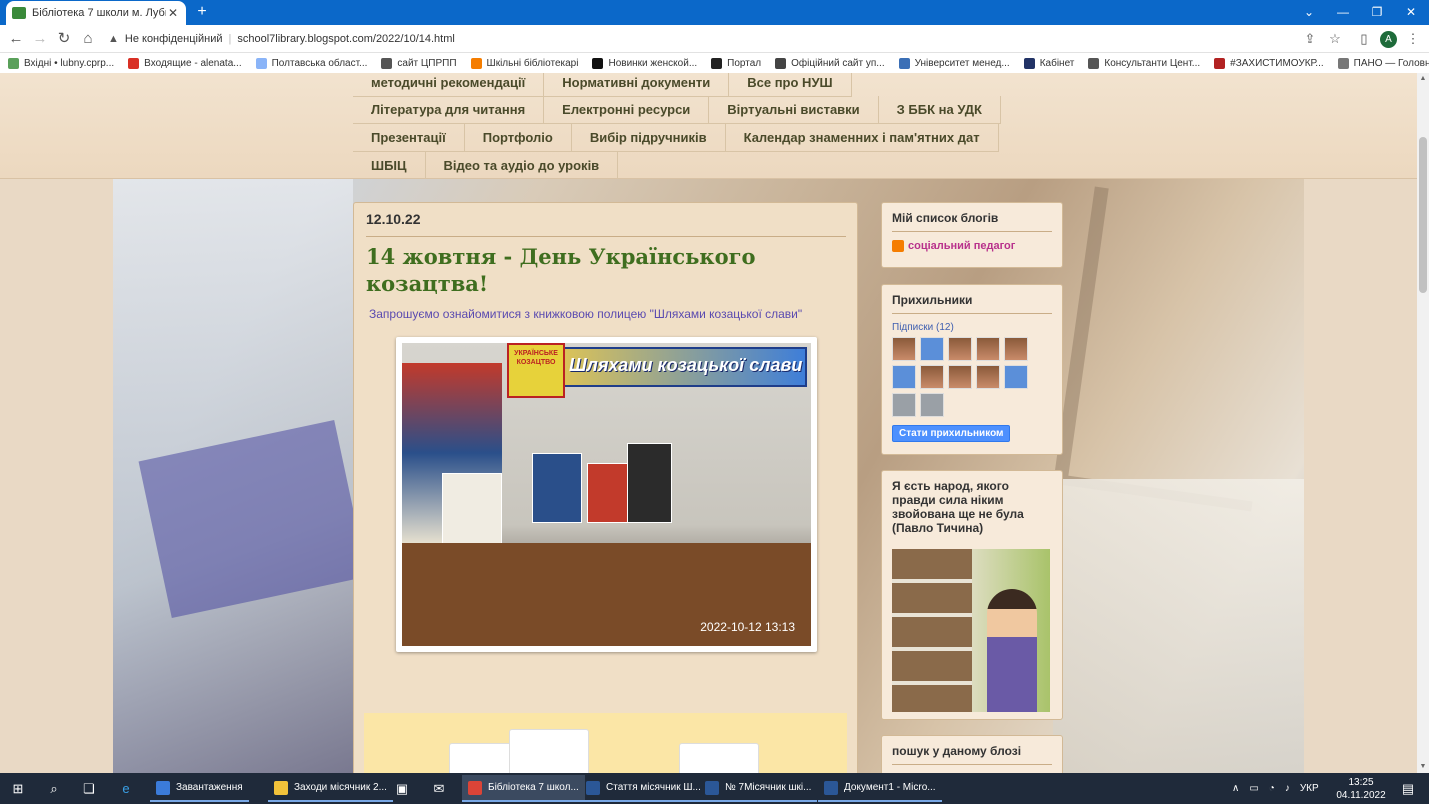 Image resolution: width=1429 pixels, height=804 pixels. What do you see at coordinates (1391, 63) in the screenshot?
I see `bookmark-label: ПАНО — Головна` at bounding box center [1391, 63].